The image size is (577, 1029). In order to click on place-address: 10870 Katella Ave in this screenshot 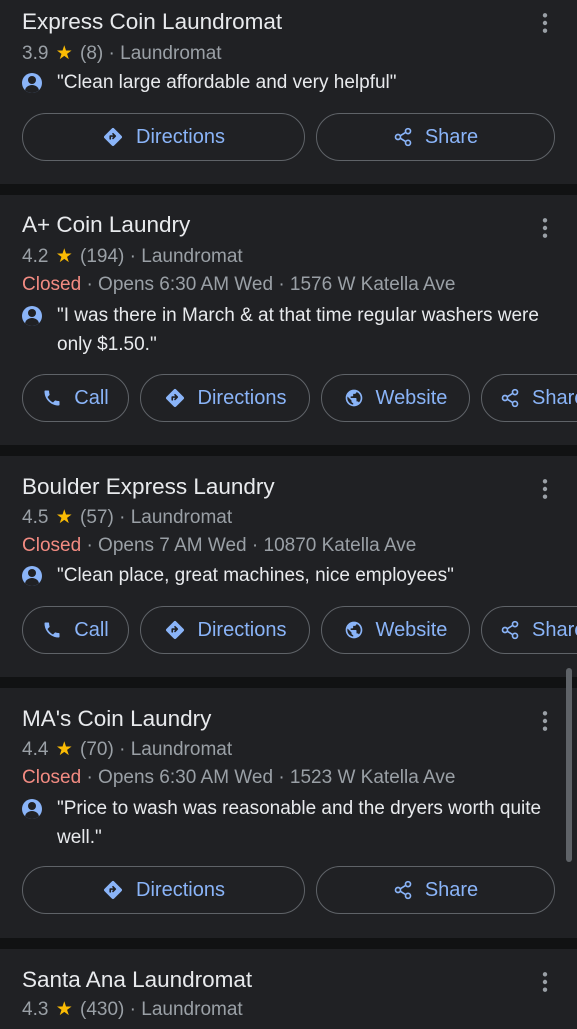, I will do `click(340, 545)`.